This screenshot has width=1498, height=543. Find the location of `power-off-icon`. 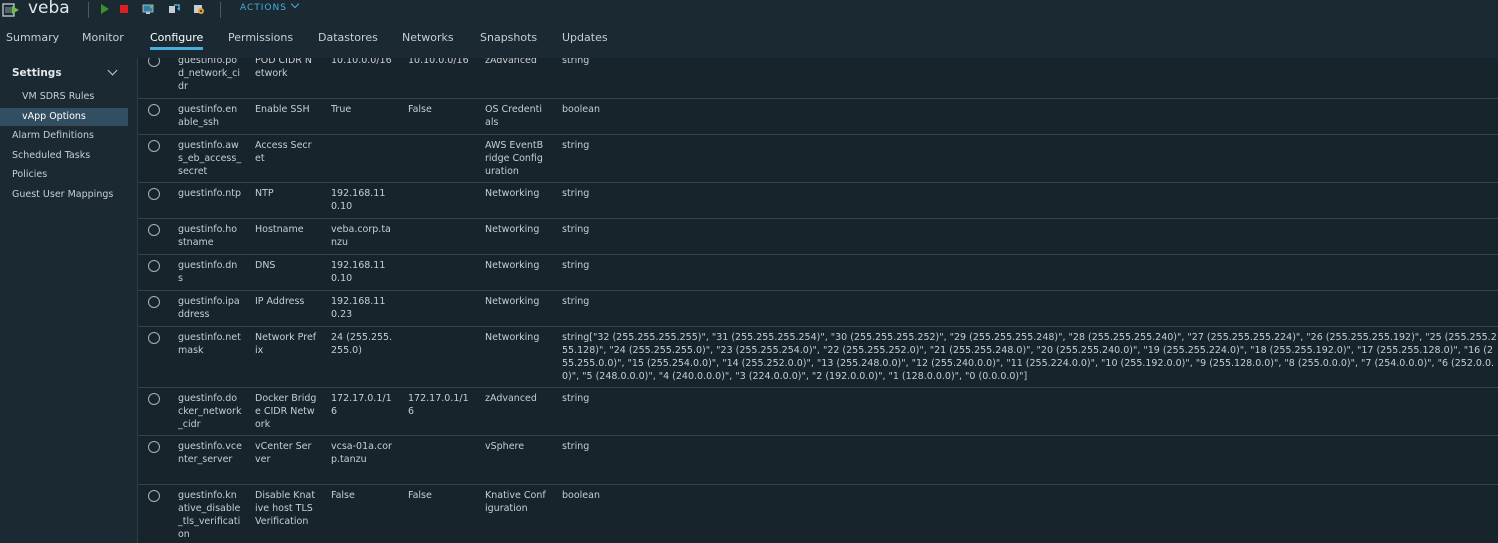

power-off-icon is located at coordinates (124, 9).